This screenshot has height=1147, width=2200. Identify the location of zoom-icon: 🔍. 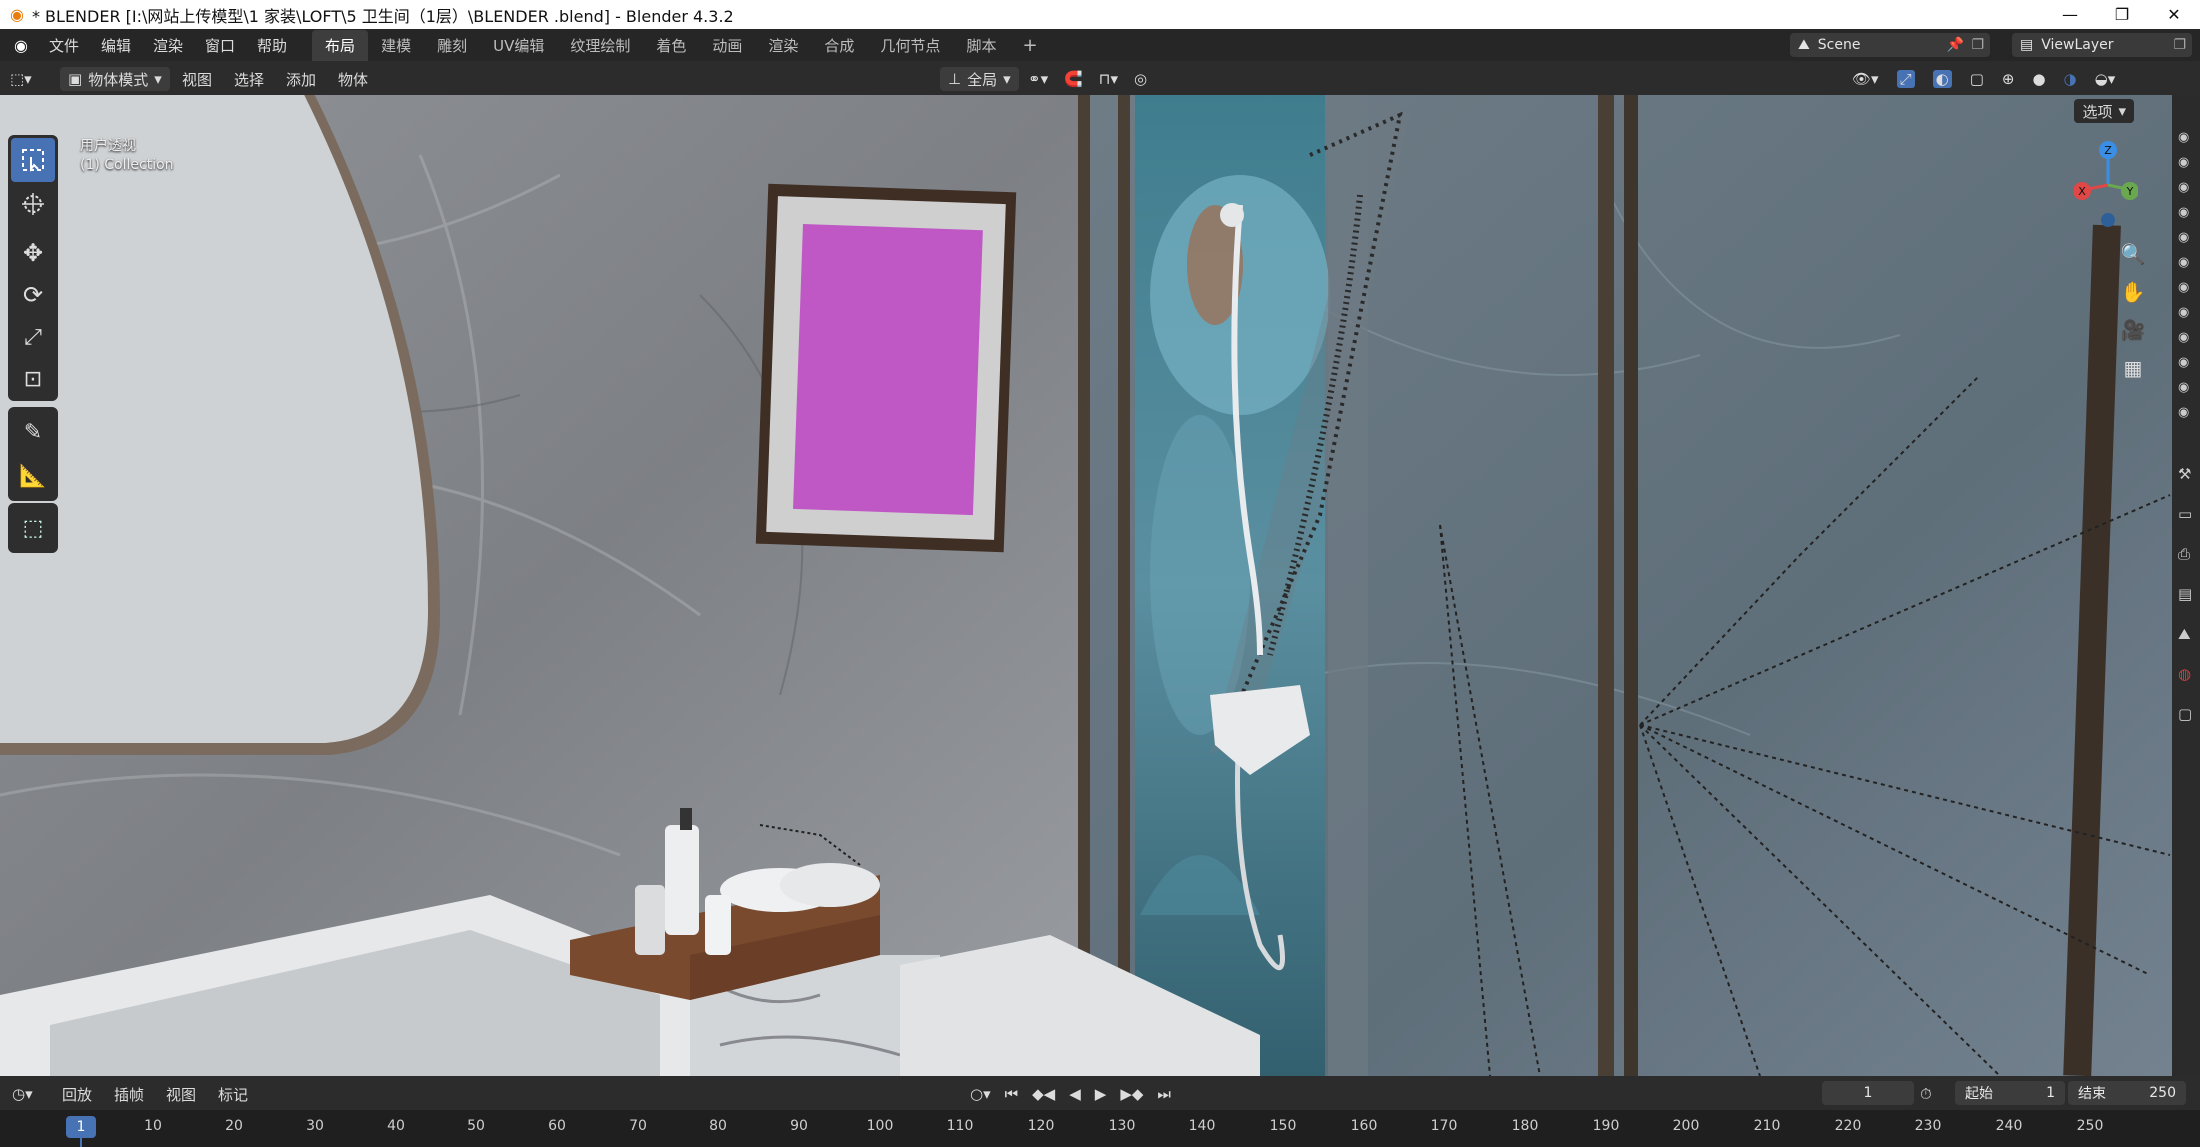
(2133, 254).